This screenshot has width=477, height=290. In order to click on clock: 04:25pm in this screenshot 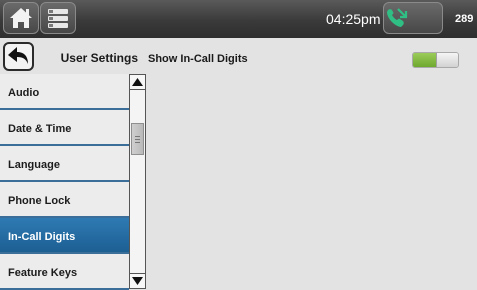, I will do `click(353, 19)`.